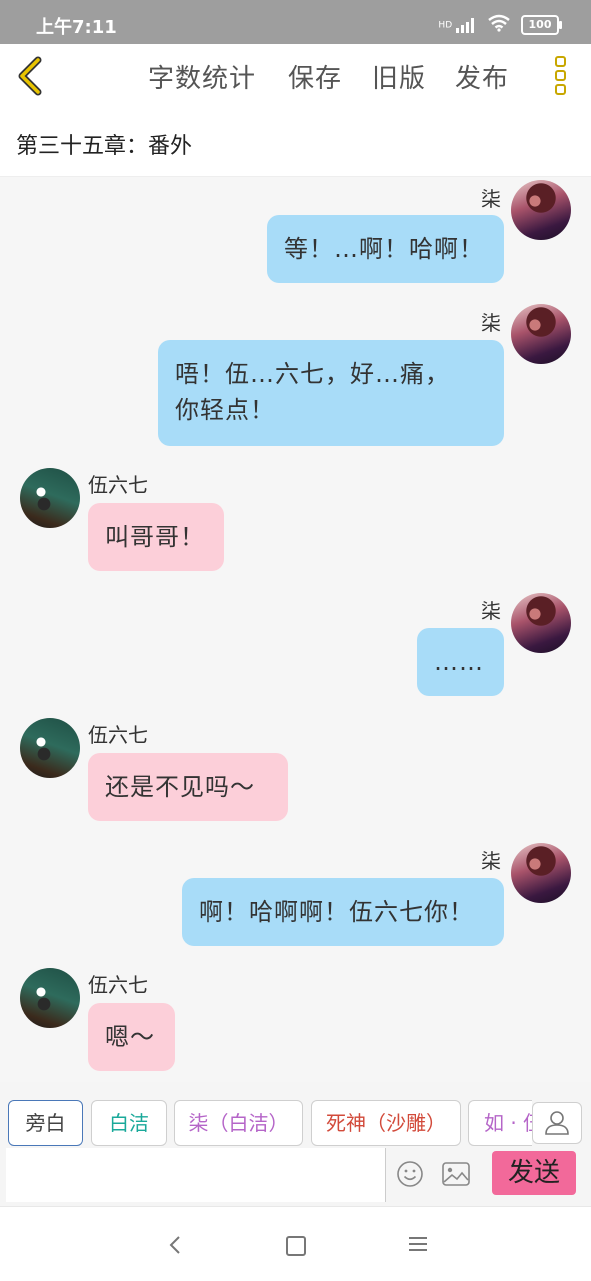 This screenshot has height=1281, width=591. What do you see at coordinates (104, 144) in the screenshot?
I see `chapter-title: 第三十五章：番外` at bounding box center [104, 144].